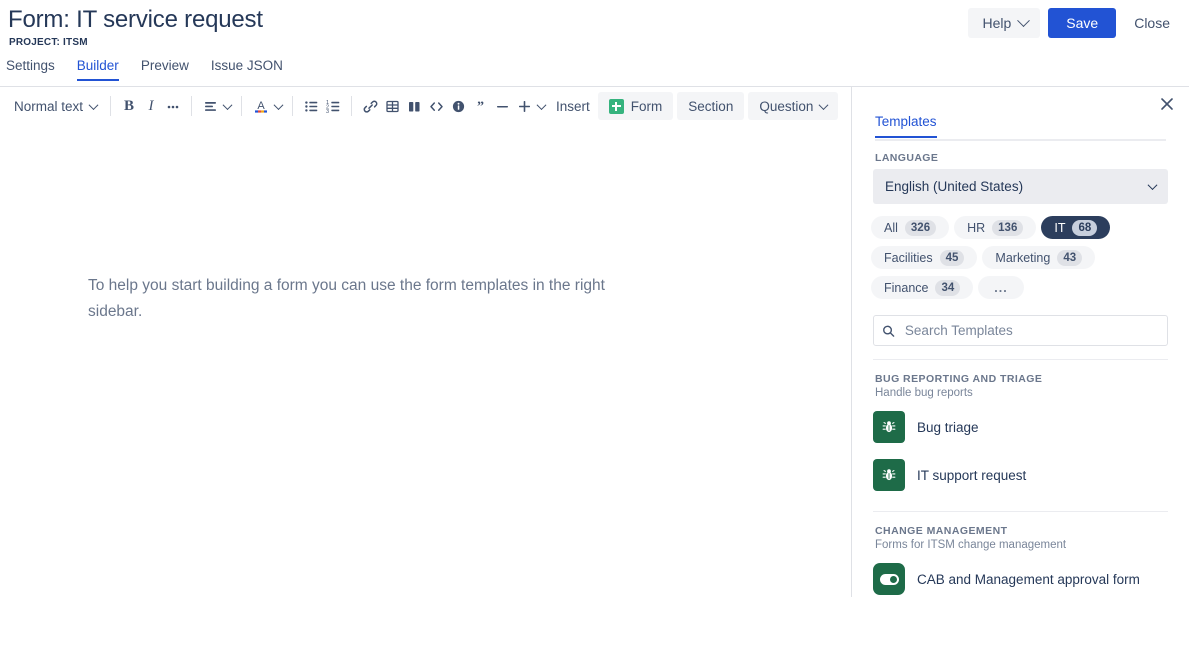 The image size is (1189, 662). Describe the element at coordinates (971, 545) in the screenshot. I see `group-description: Forms for ITSM change management` at that location.